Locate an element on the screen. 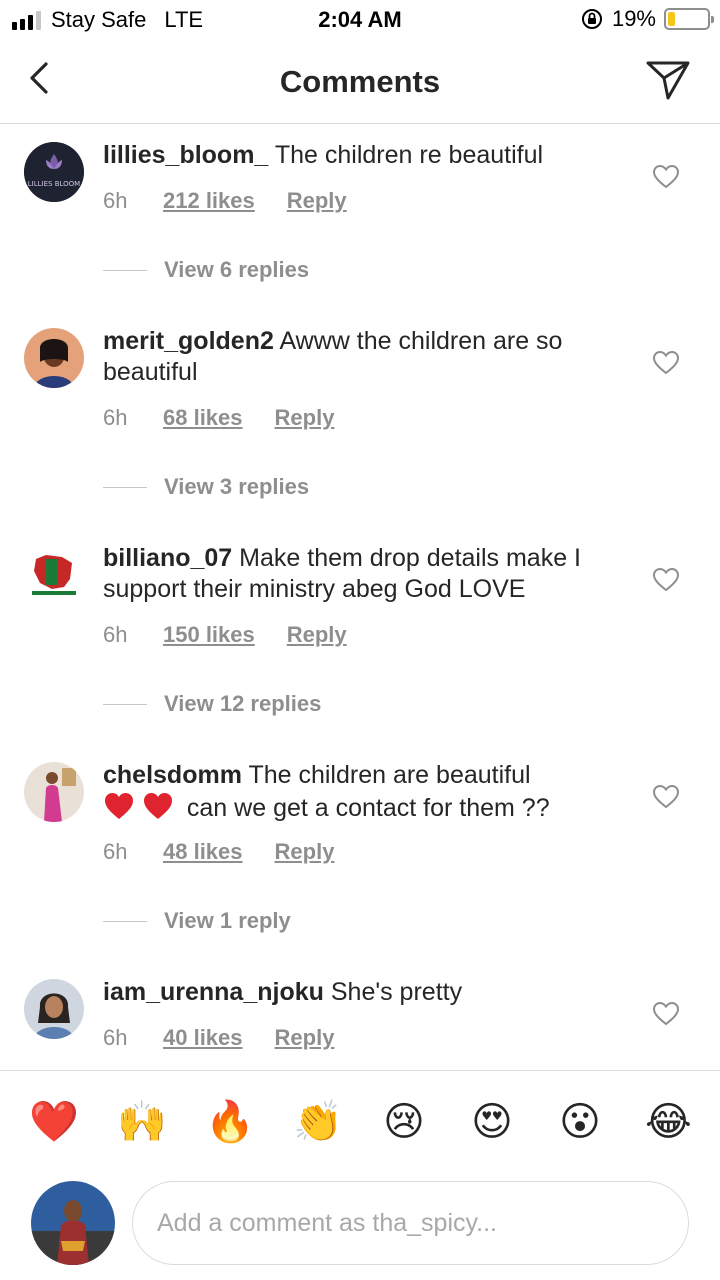  comments-header: Comments is located at coordinates (360, 82).